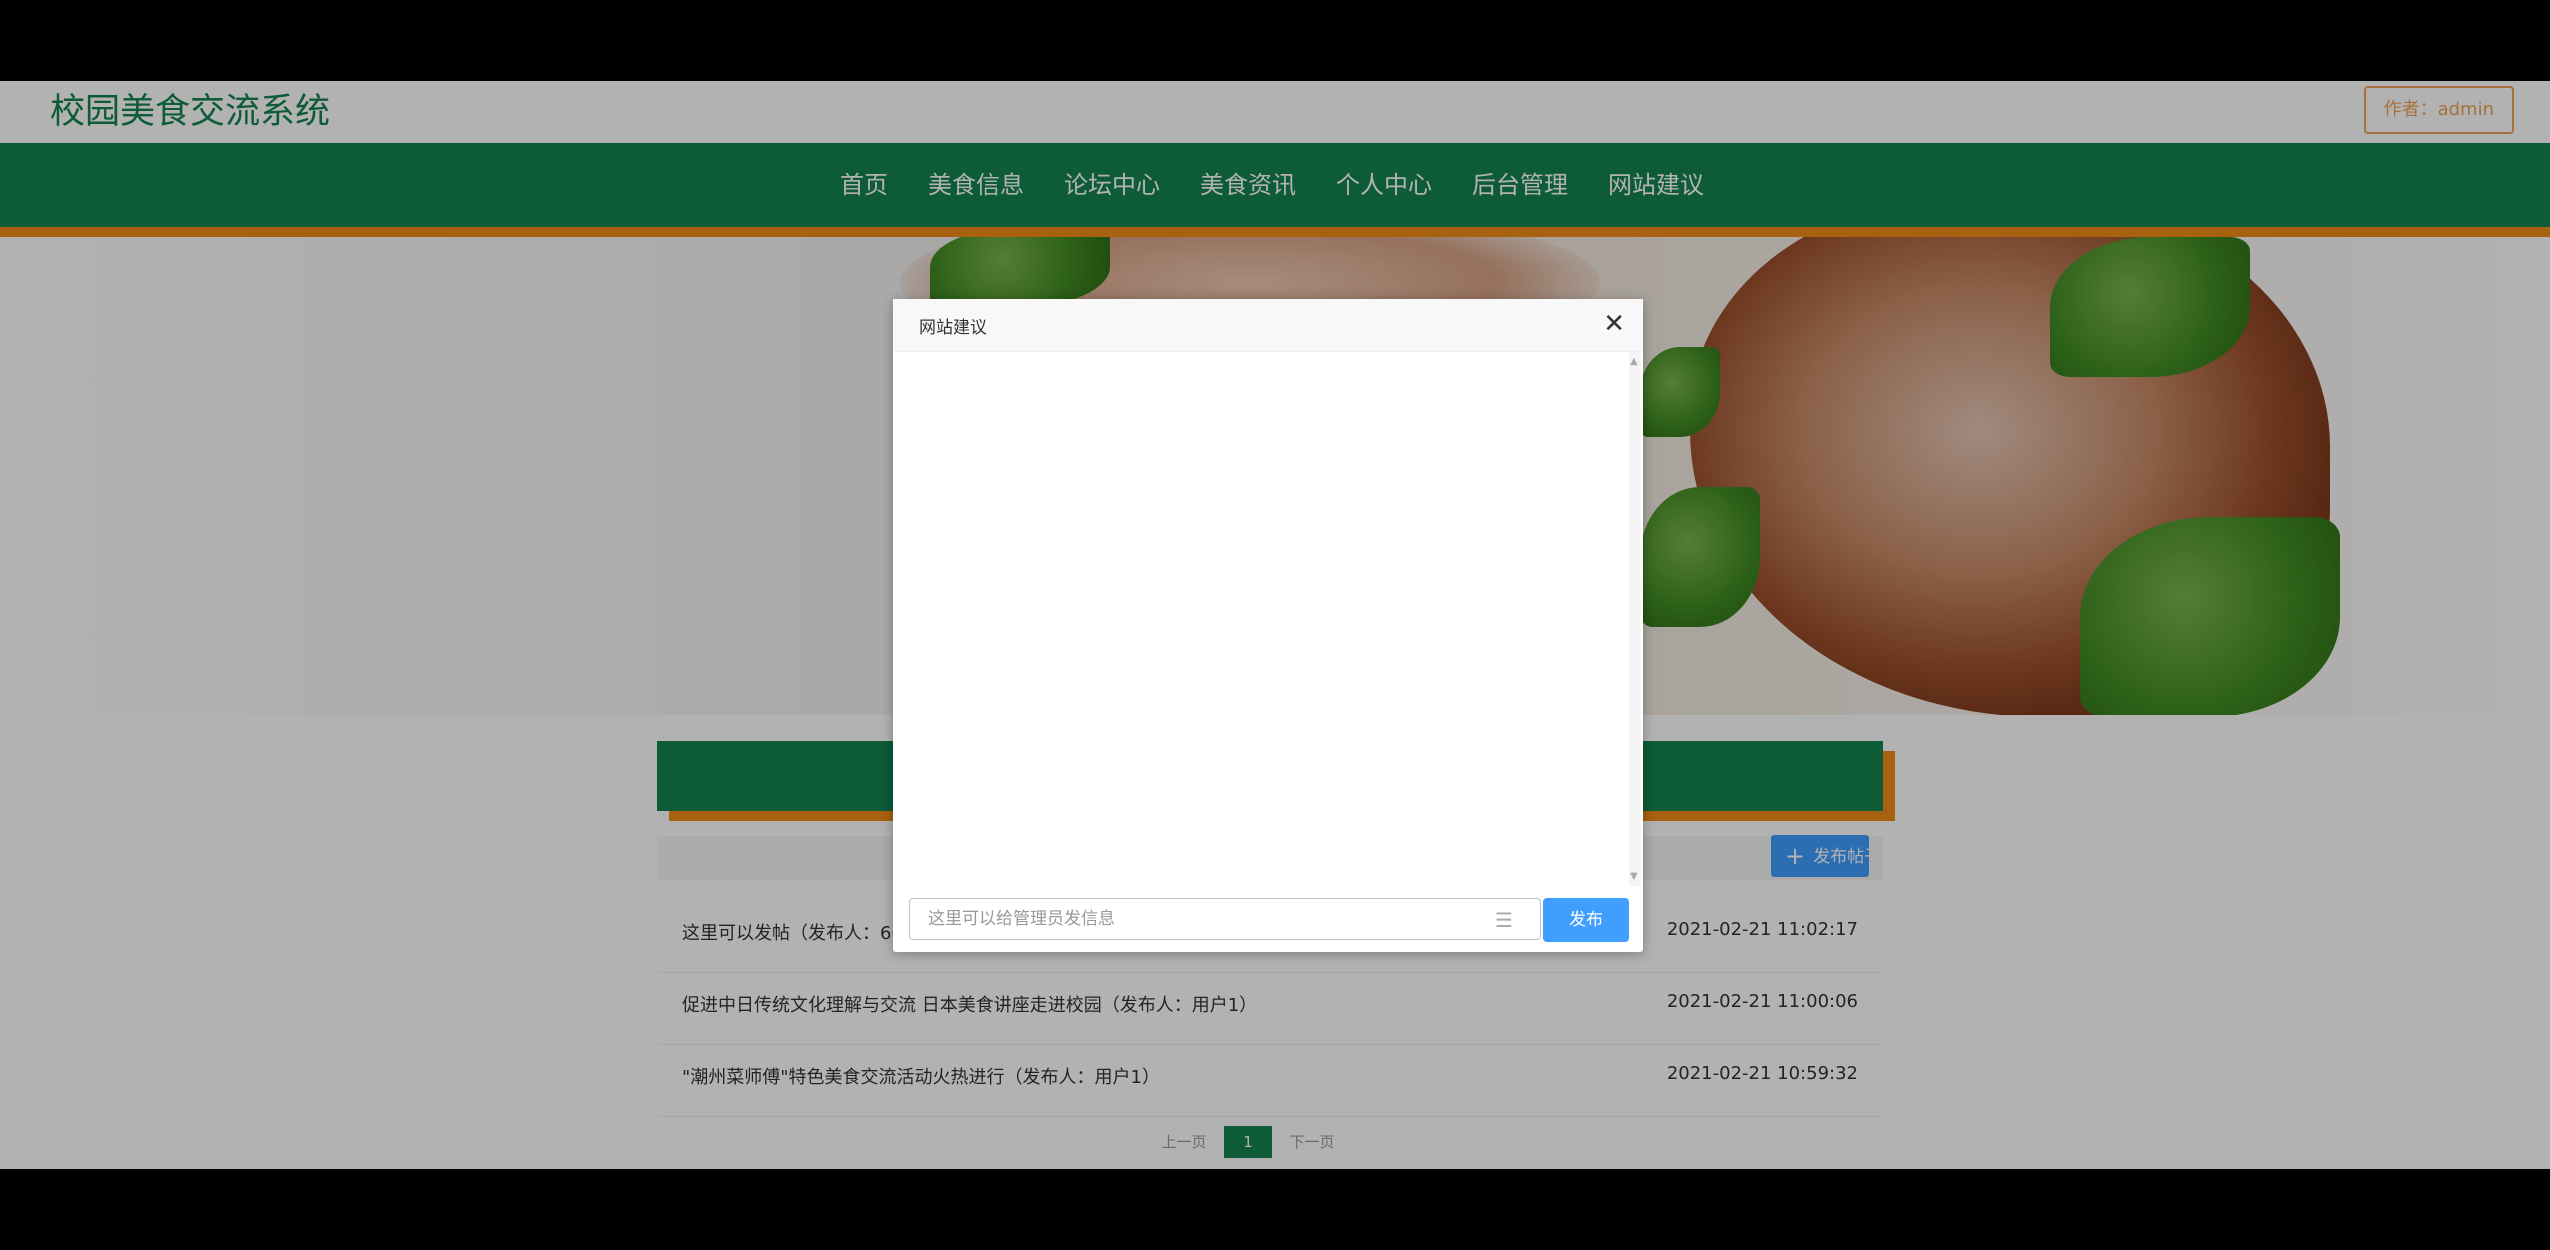 Image resolution: width=2550 pixels, height=1250 pixels. Describe the element at coordinates (953, 328) in the screenshot. I see `dialog-title: 网站建议` at that location.